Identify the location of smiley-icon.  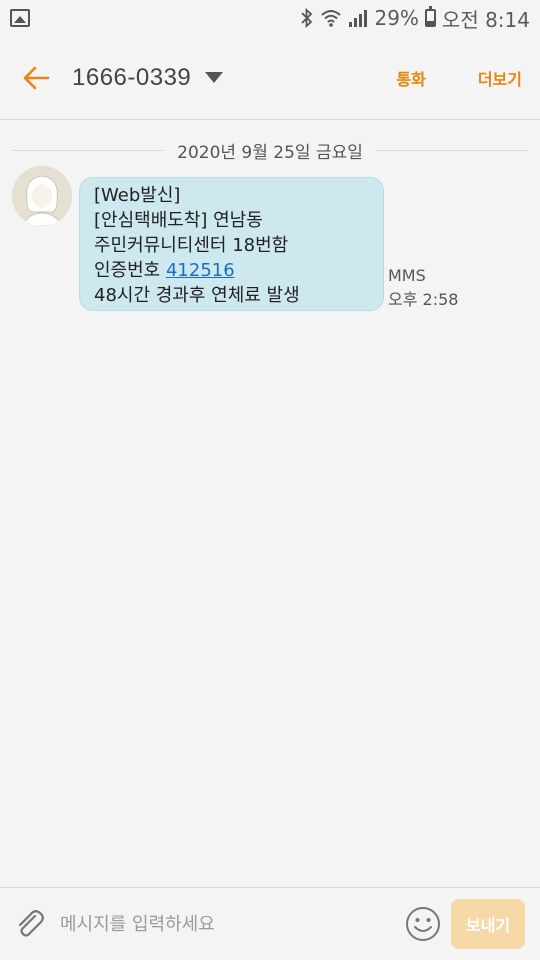
(423, 924).